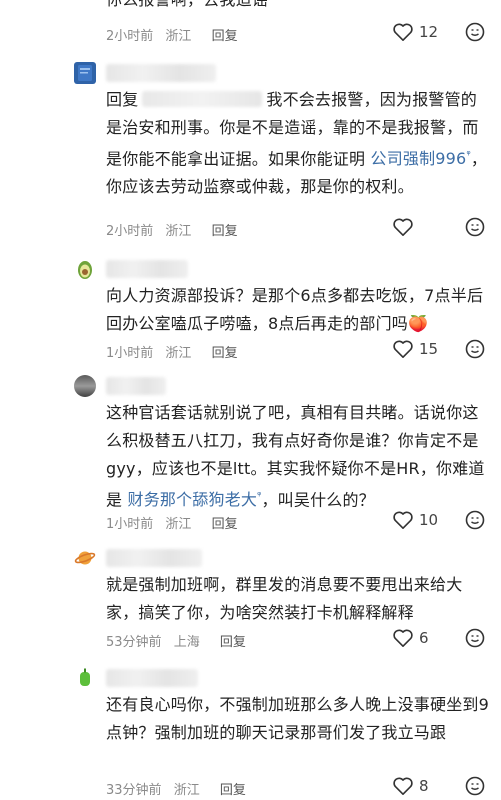 The image size is (501, 800). What do you see at coordinates (429, 349) in the screenshot?
I see `like-count: 15` at bounding box center [429, 349].